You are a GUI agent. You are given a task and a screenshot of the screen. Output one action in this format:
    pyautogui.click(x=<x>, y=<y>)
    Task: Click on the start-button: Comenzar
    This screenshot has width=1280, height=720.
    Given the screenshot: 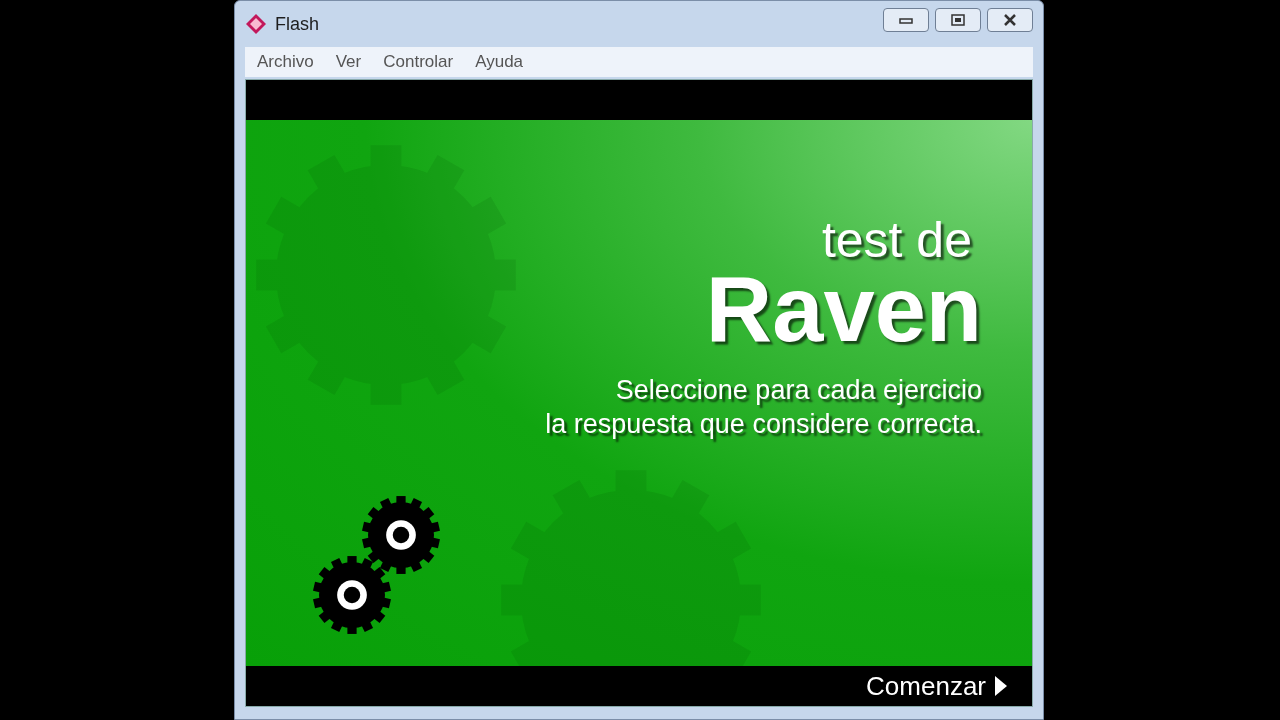 What is the action you would take?
    pyautogui.click(x=937, y=686)
    